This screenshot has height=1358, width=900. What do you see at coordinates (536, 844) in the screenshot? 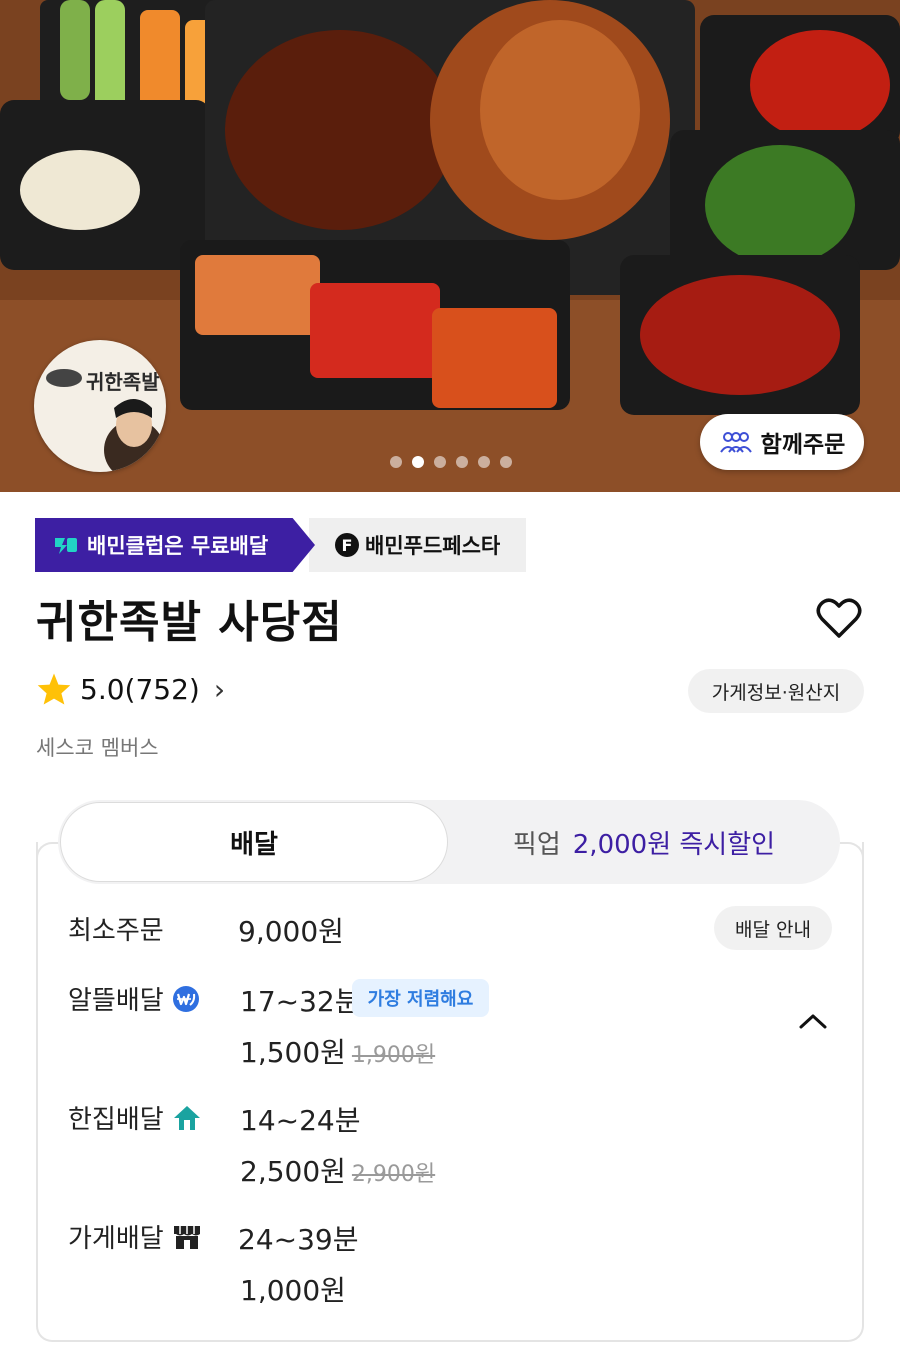
I see `tab-pickup-label: 픽업` at bounding box center [536, 844].